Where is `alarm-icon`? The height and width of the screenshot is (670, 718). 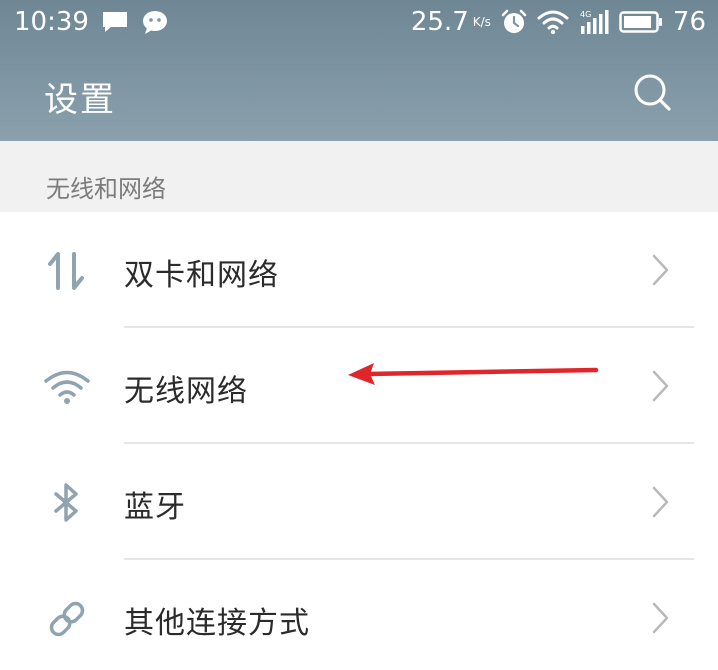 alarm-icon is located at coordinates (514, 22).